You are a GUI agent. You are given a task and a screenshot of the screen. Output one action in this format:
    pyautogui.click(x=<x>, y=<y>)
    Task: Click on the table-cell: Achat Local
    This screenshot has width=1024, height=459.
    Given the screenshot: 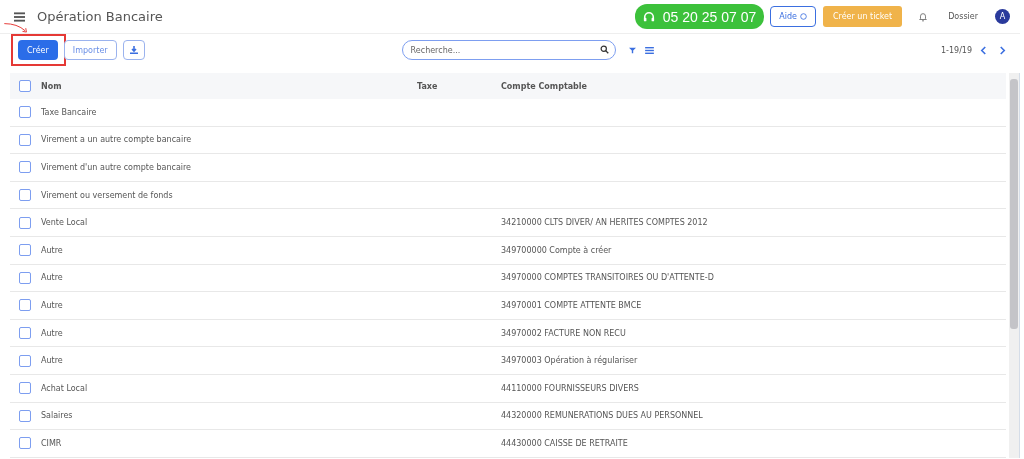 What is the action you would take?
    pyautogui.click(x=64, y=388)
    